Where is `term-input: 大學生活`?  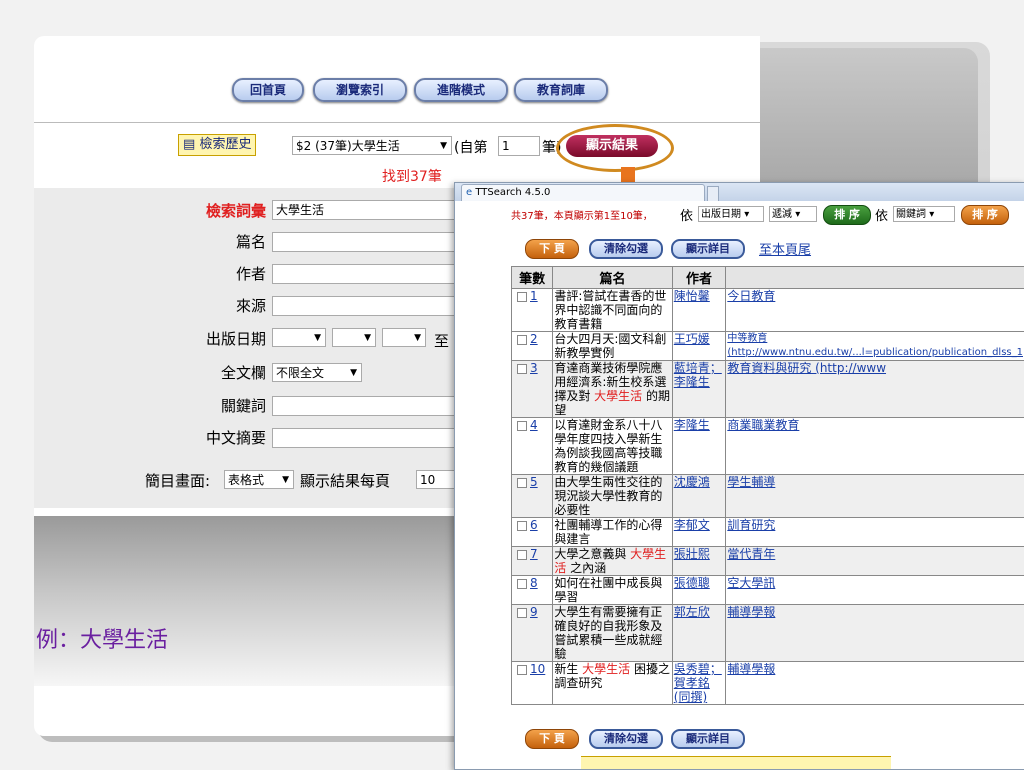 term-input: 大學生活 is located at coordinates (367, 210).